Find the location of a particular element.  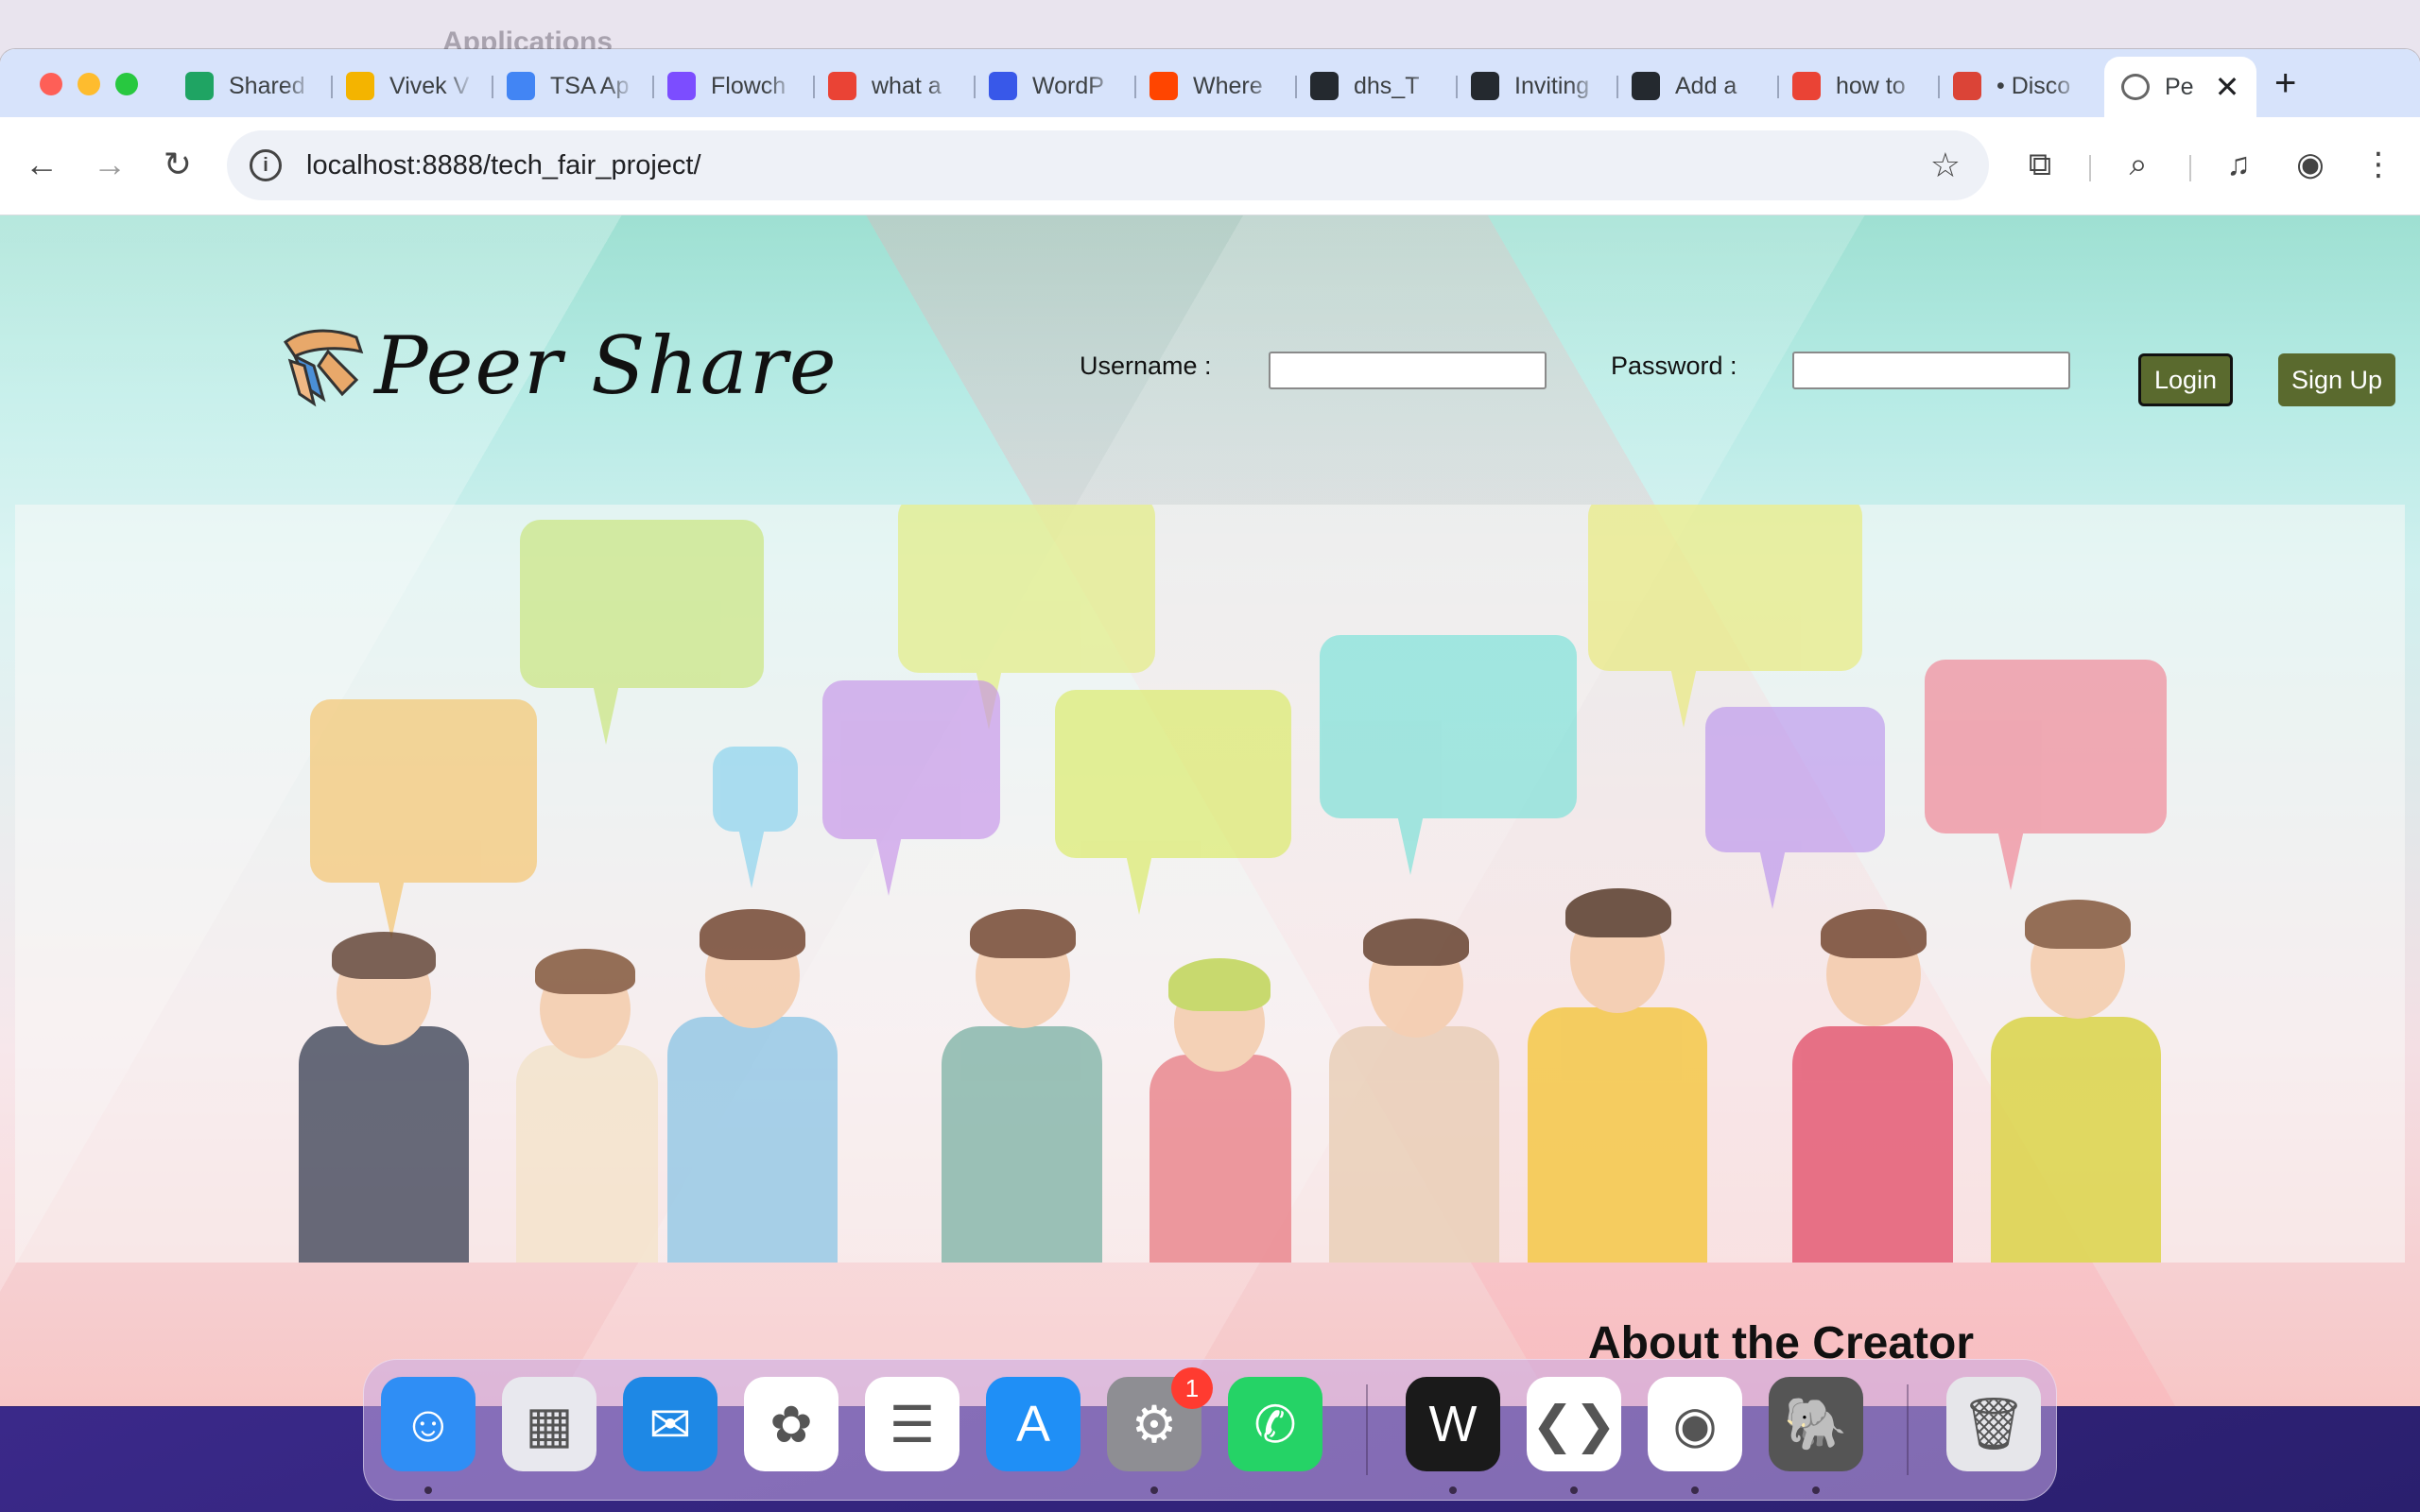

tab-search-icon: ⌕ is located at coordinates (2138, 164).